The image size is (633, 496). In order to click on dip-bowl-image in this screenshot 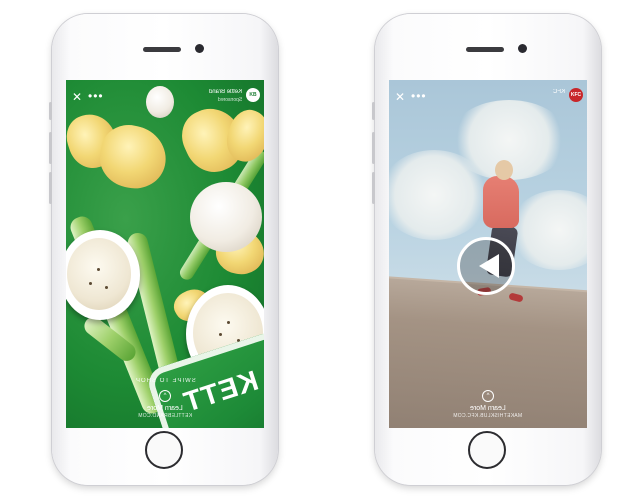, I will do `click(103, 275)`.